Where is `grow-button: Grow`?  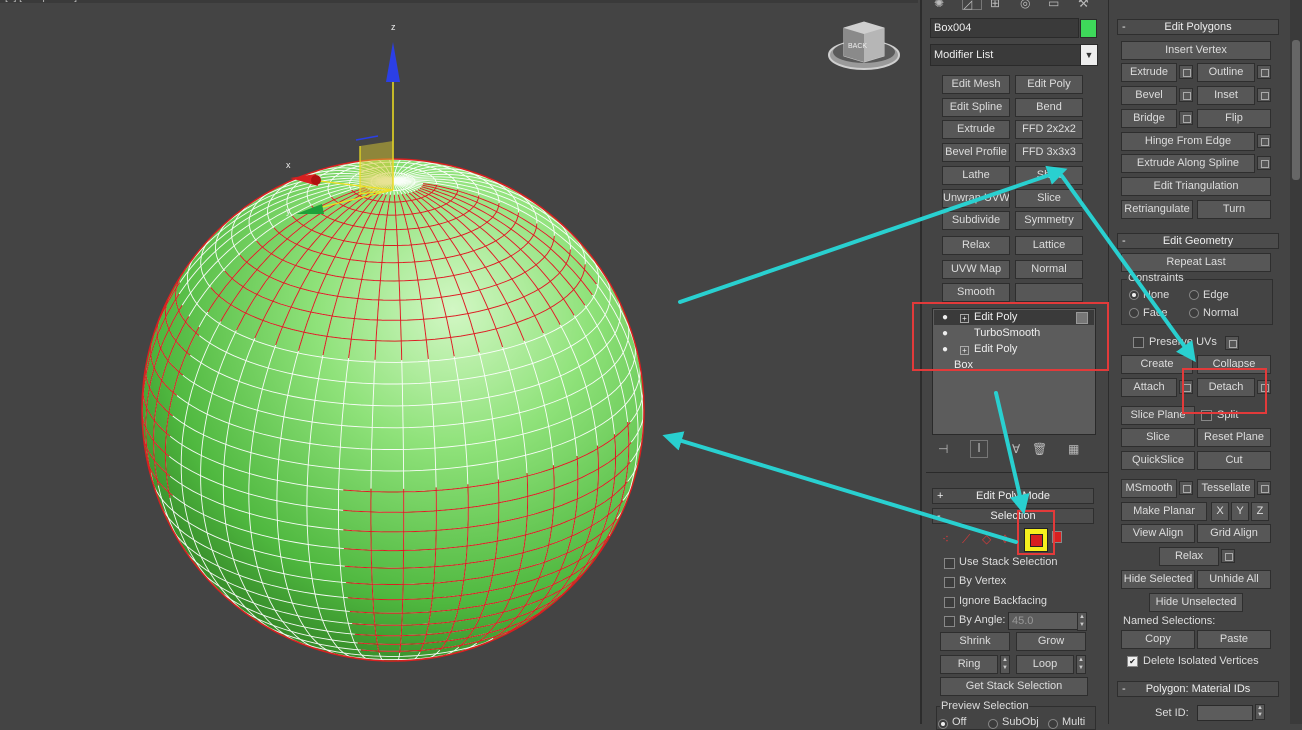 grow-button: Grow is located at coordinates (1051, 641).